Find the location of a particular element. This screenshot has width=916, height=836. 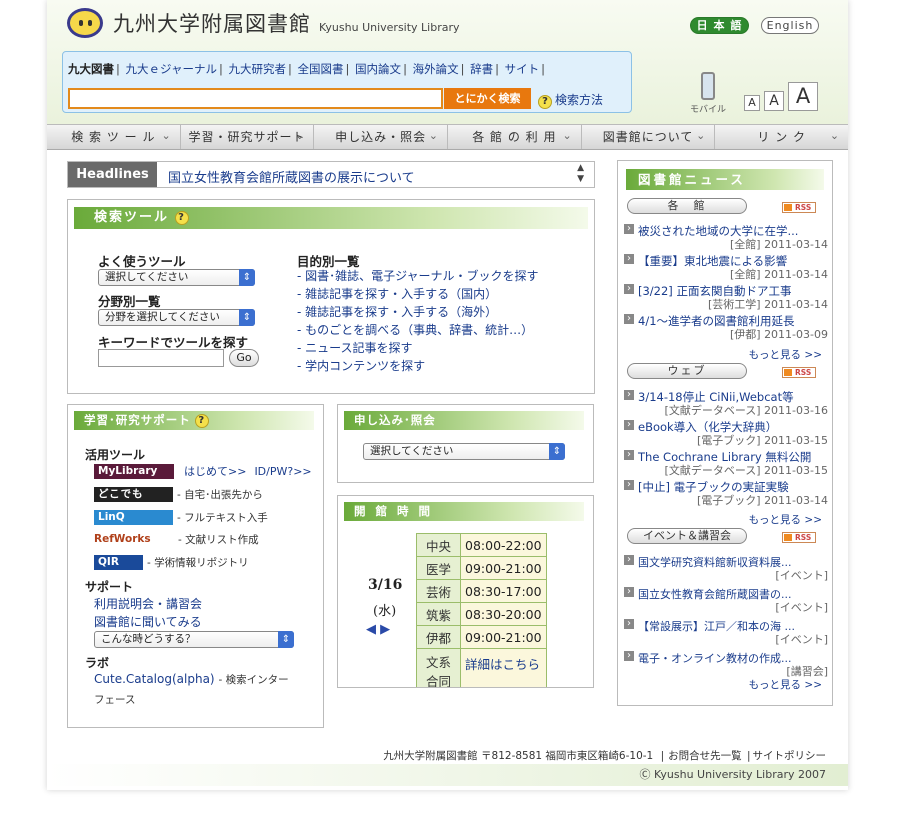

prev-day-icon: ◀ is located at coordinates (371, 629).